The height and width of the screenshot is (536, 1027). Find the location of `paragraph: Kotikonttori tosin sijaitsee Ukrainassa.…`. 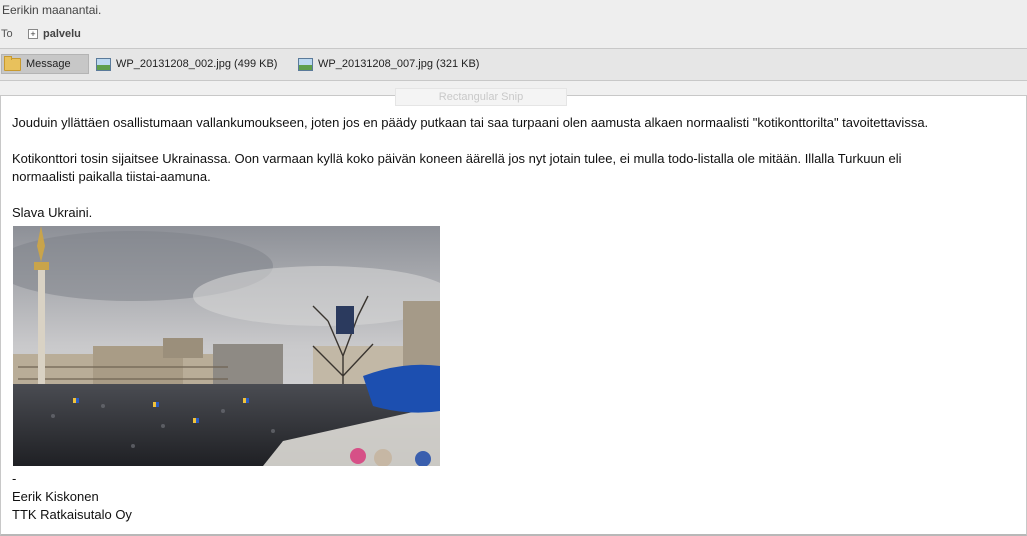

paragraph: Kotikonttori tosin sijaitsee Ukrainassa.… is located at coordinates (457, 158).